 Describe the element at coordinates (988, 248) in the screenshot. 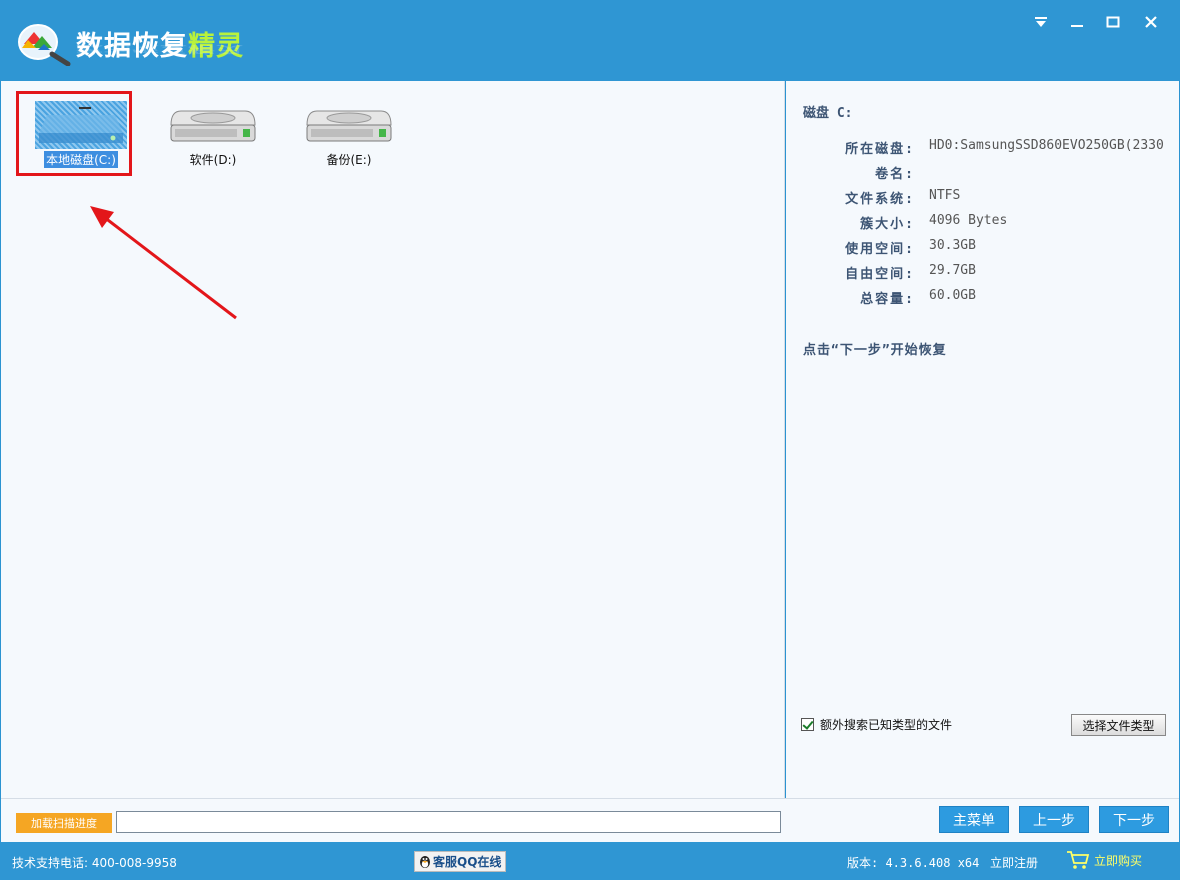

I see `info-row-used: 使用空间: 30.3GB` at that location.